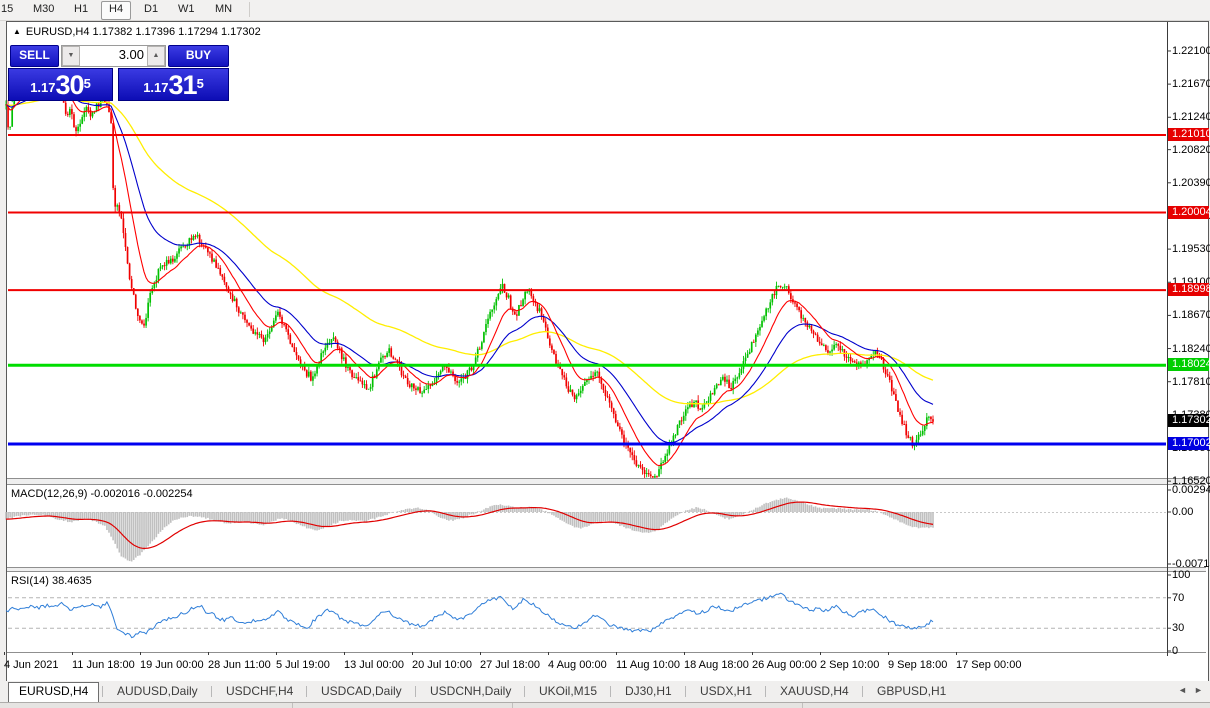 This screenshot has height=708, width=1210. What do you see at coordinates (198, 56) in the screenshot?
I see `buy-button: BUY` at bounding box center [198, 56].